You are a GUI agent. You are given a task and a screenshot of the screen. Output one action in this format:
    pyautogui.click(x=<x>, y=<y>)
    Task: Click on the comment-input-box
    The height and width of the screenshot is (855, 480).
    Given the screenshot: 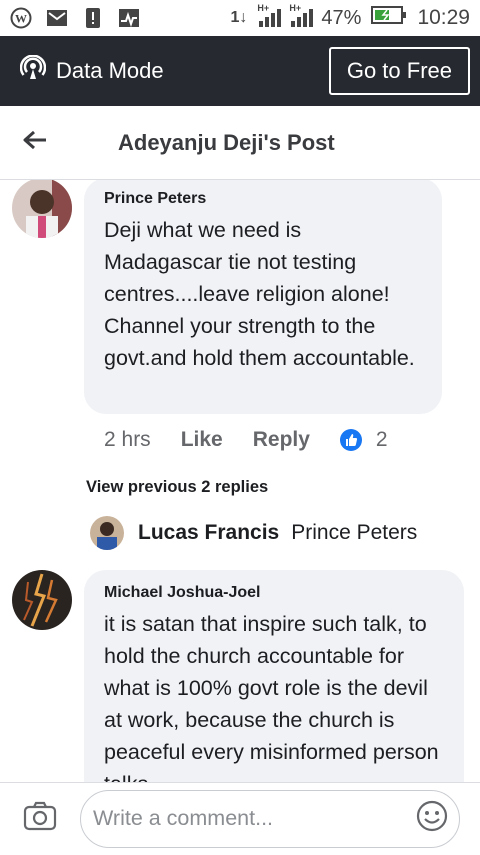 What is the action you would take?
    pyautogui.click(x=270, y=818)
    